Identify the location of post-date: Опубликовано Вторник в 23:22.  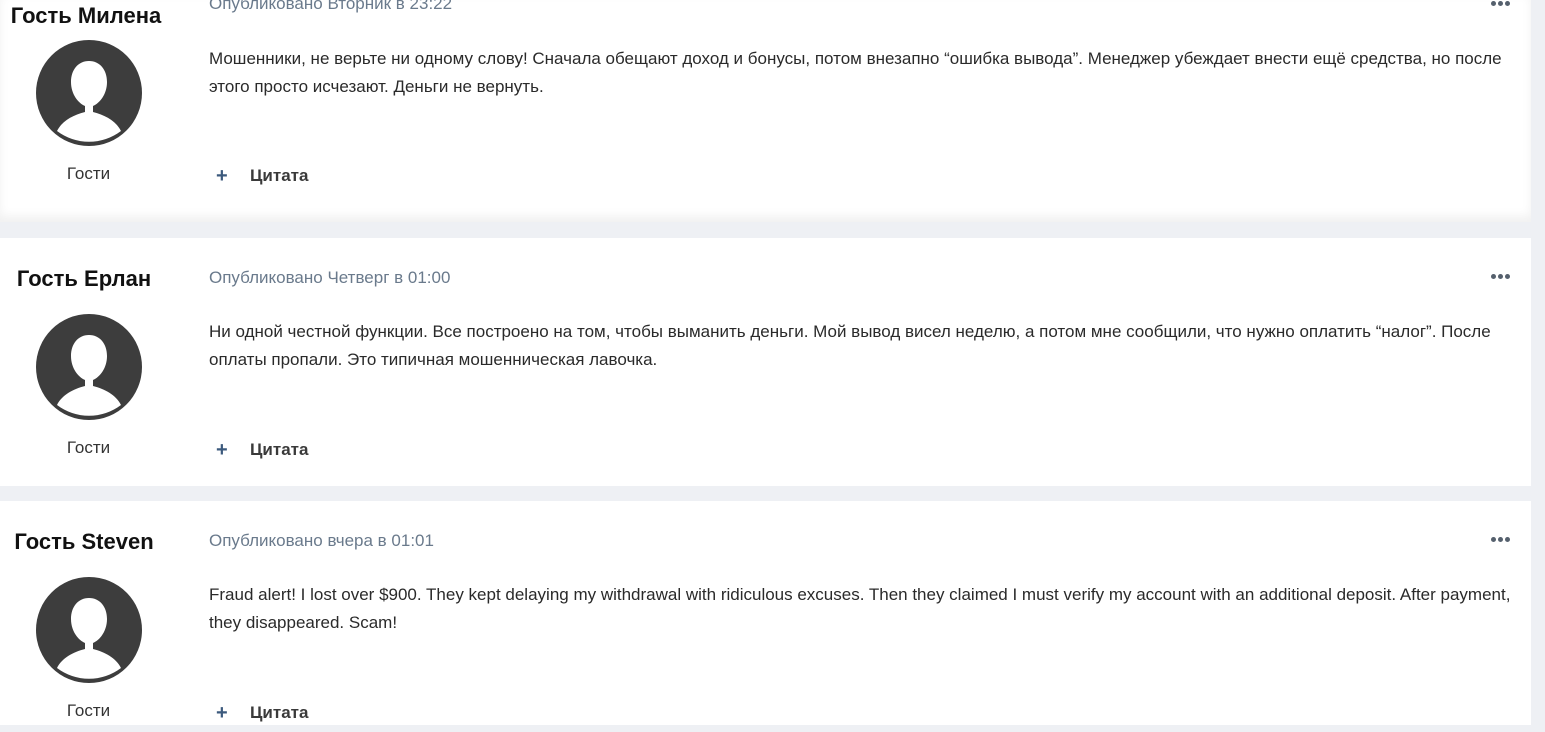
(330, 7).